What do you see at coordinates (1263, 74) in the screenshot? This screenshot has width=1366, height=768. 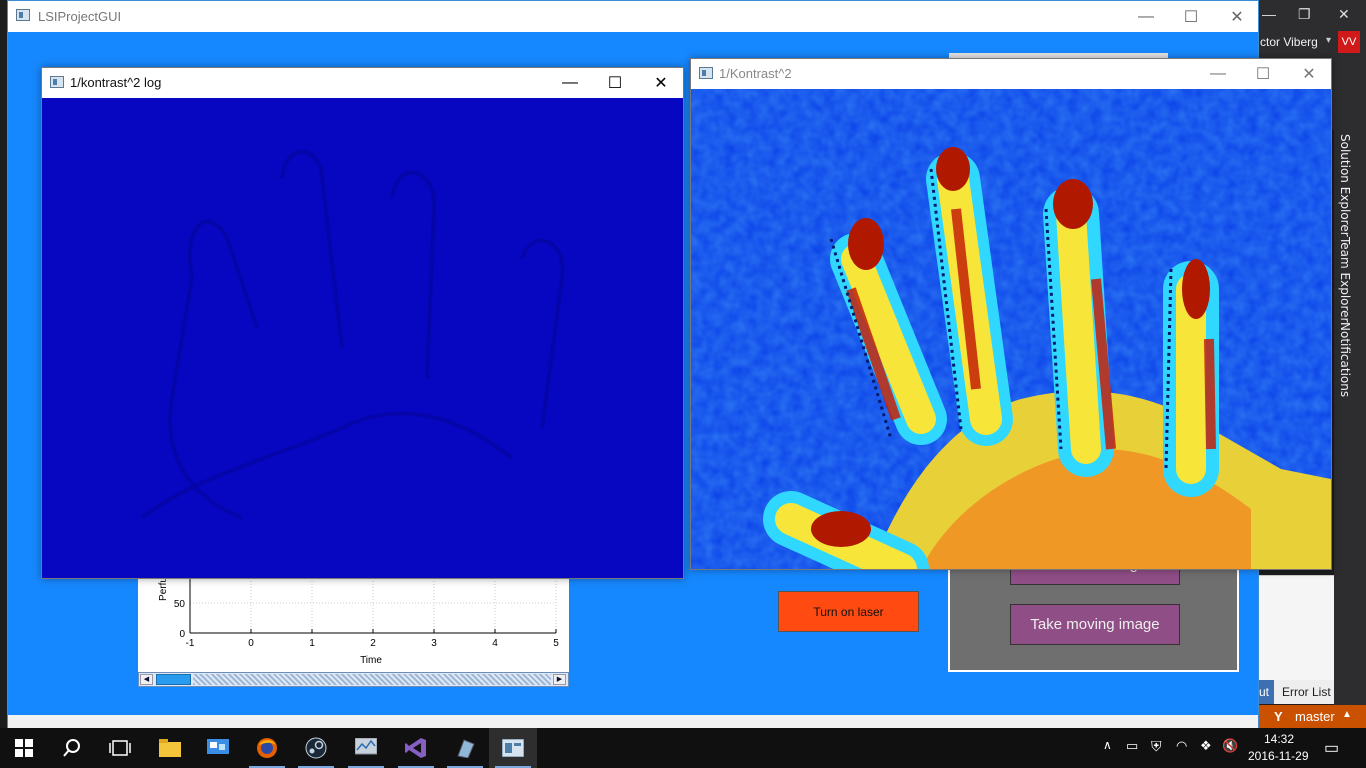 I see `contrast-maximize-button: ☐` at bounding box center [1263, 74].